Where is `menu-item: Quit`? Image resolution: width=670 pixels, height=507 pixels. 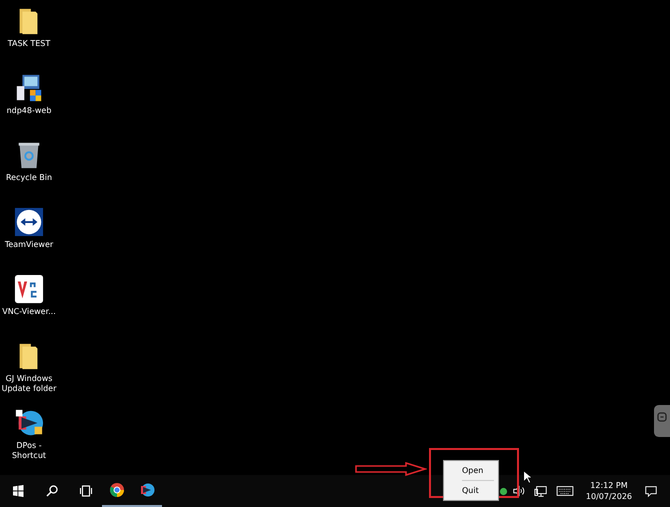 menu-item: Quit is located at coordinates (471, 490).